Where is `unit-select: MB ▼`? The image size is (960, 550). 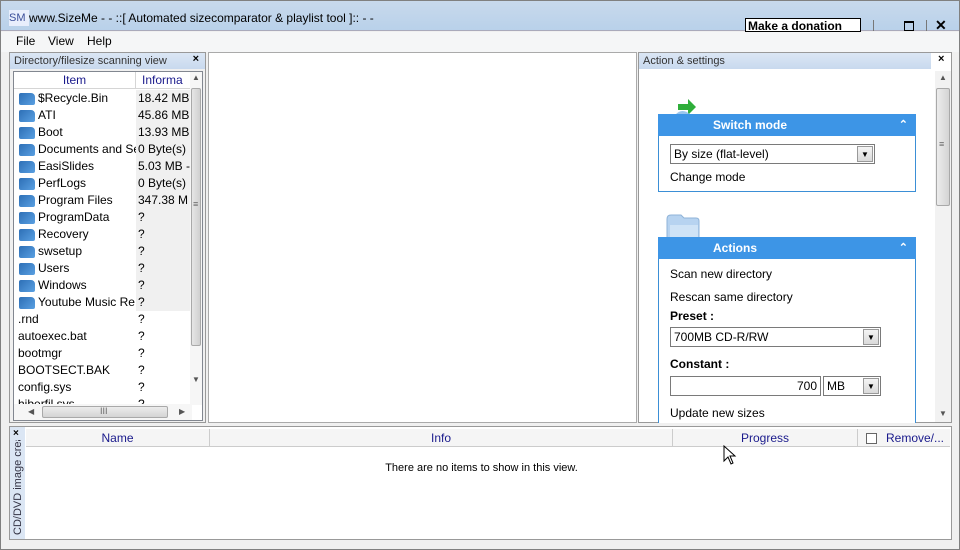 unit-select: MB ▼ is located at coordinates (852, 386).